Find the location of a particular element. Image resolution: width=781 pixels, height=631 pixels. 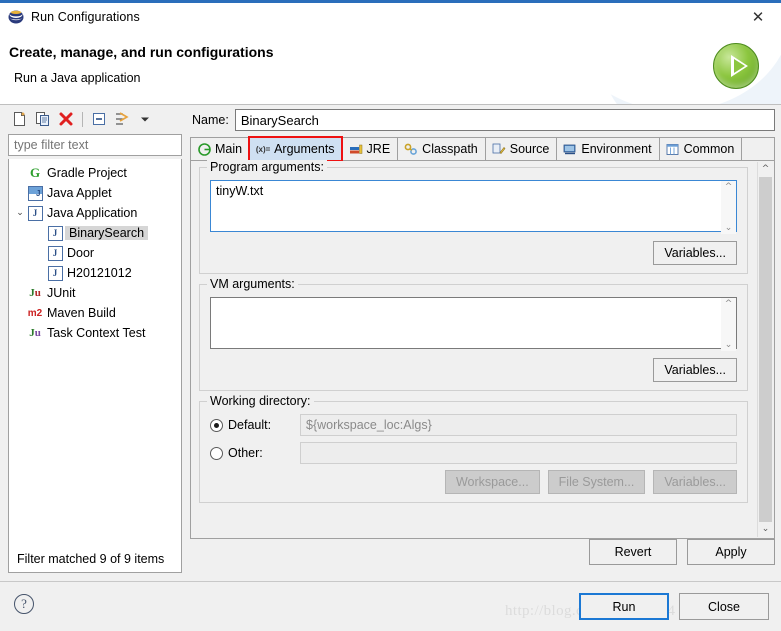

scrollbar-thumb is located at coordinates (765, 349).